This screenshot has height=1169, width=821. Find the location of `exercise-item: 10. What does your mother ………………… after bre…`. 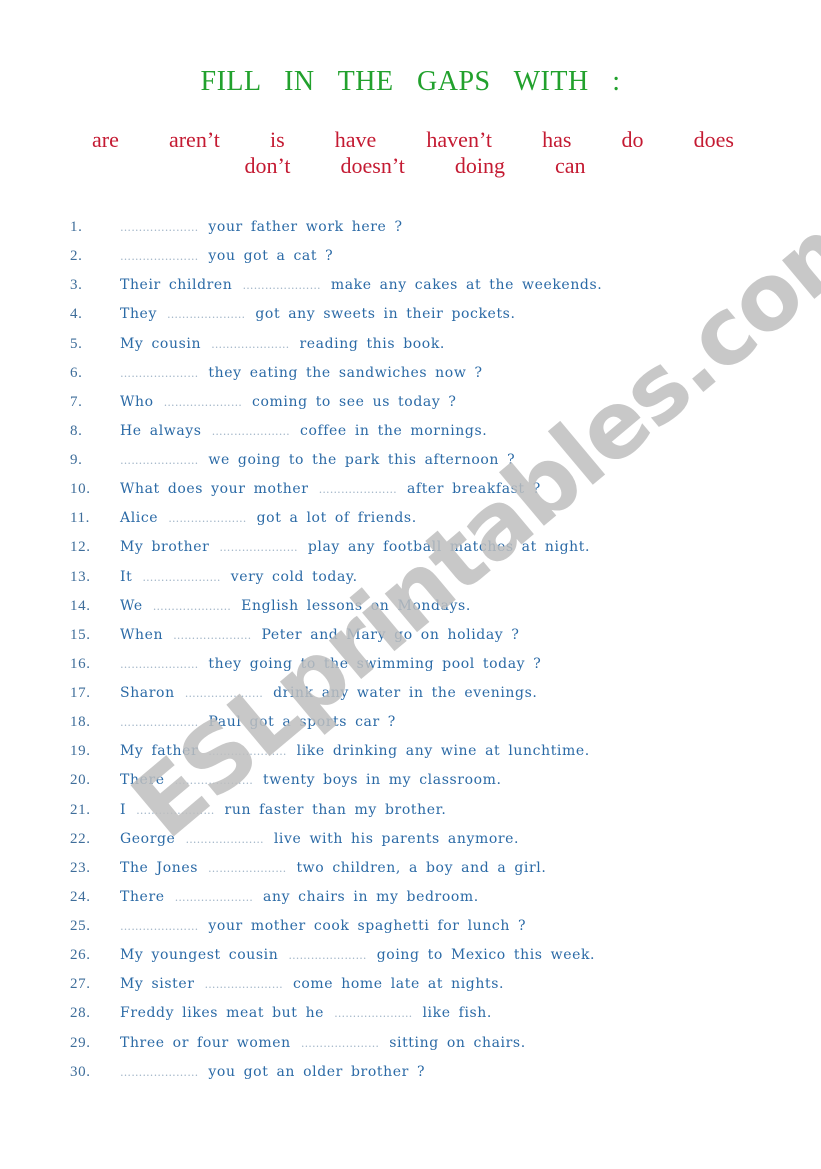

exercise-item: 10. What does your mother ………………… after bre… is located at coordinates (410, 492).